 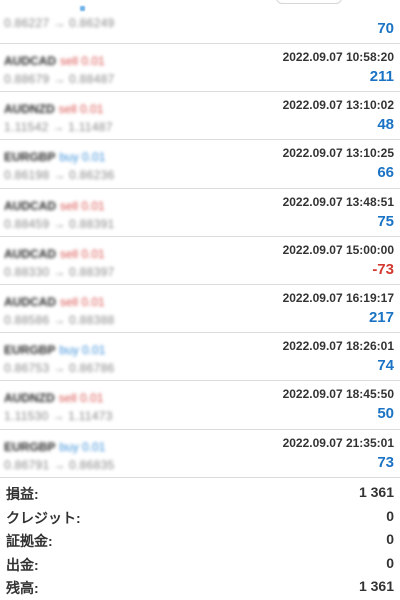 I want to click on trade-time: 2022.09.07 13:48:51, so click(x=338, y=201).